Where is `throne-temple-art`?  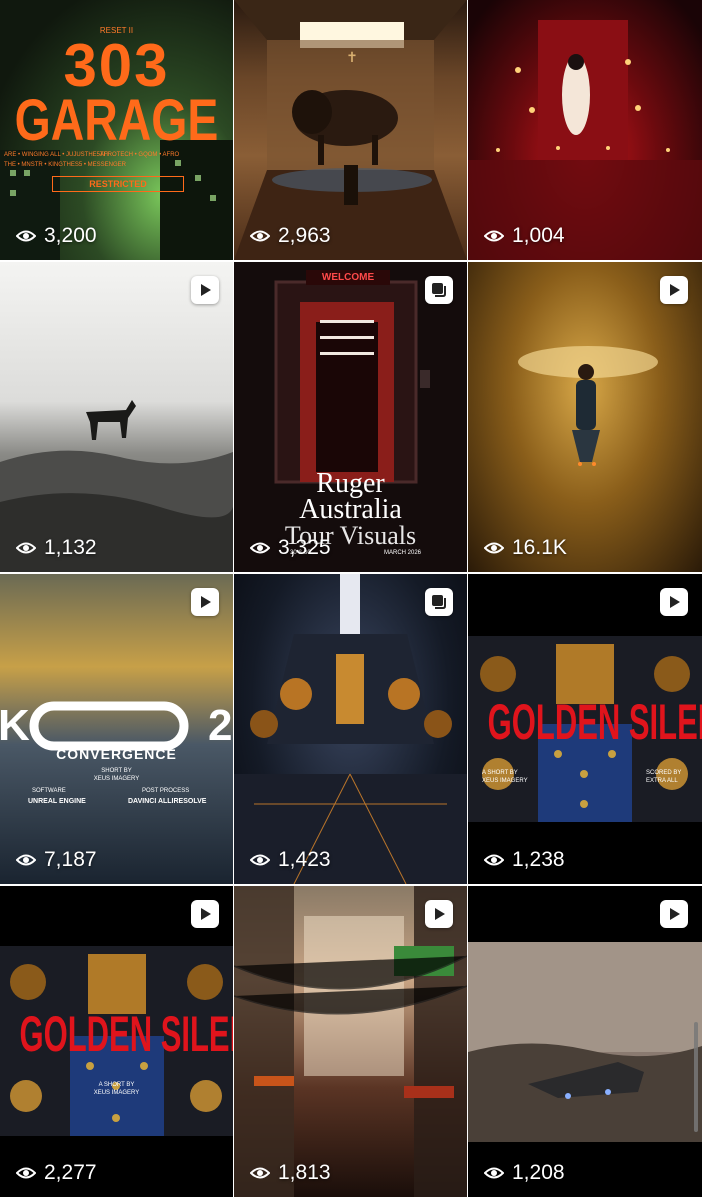
throne-temple-art is located at coordinates (350, 729).